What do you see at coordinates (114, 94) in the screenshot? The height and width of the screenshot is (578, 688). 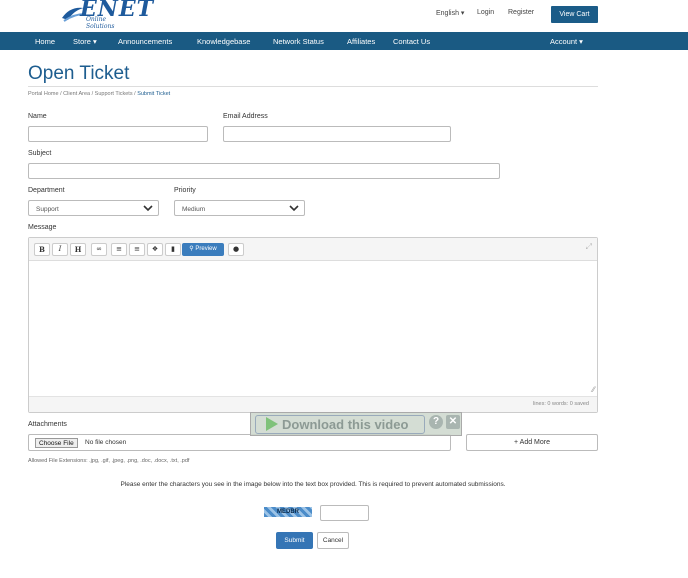 I see `breadcrumb-item: Support Tickets` at bounding box center [114, 94].